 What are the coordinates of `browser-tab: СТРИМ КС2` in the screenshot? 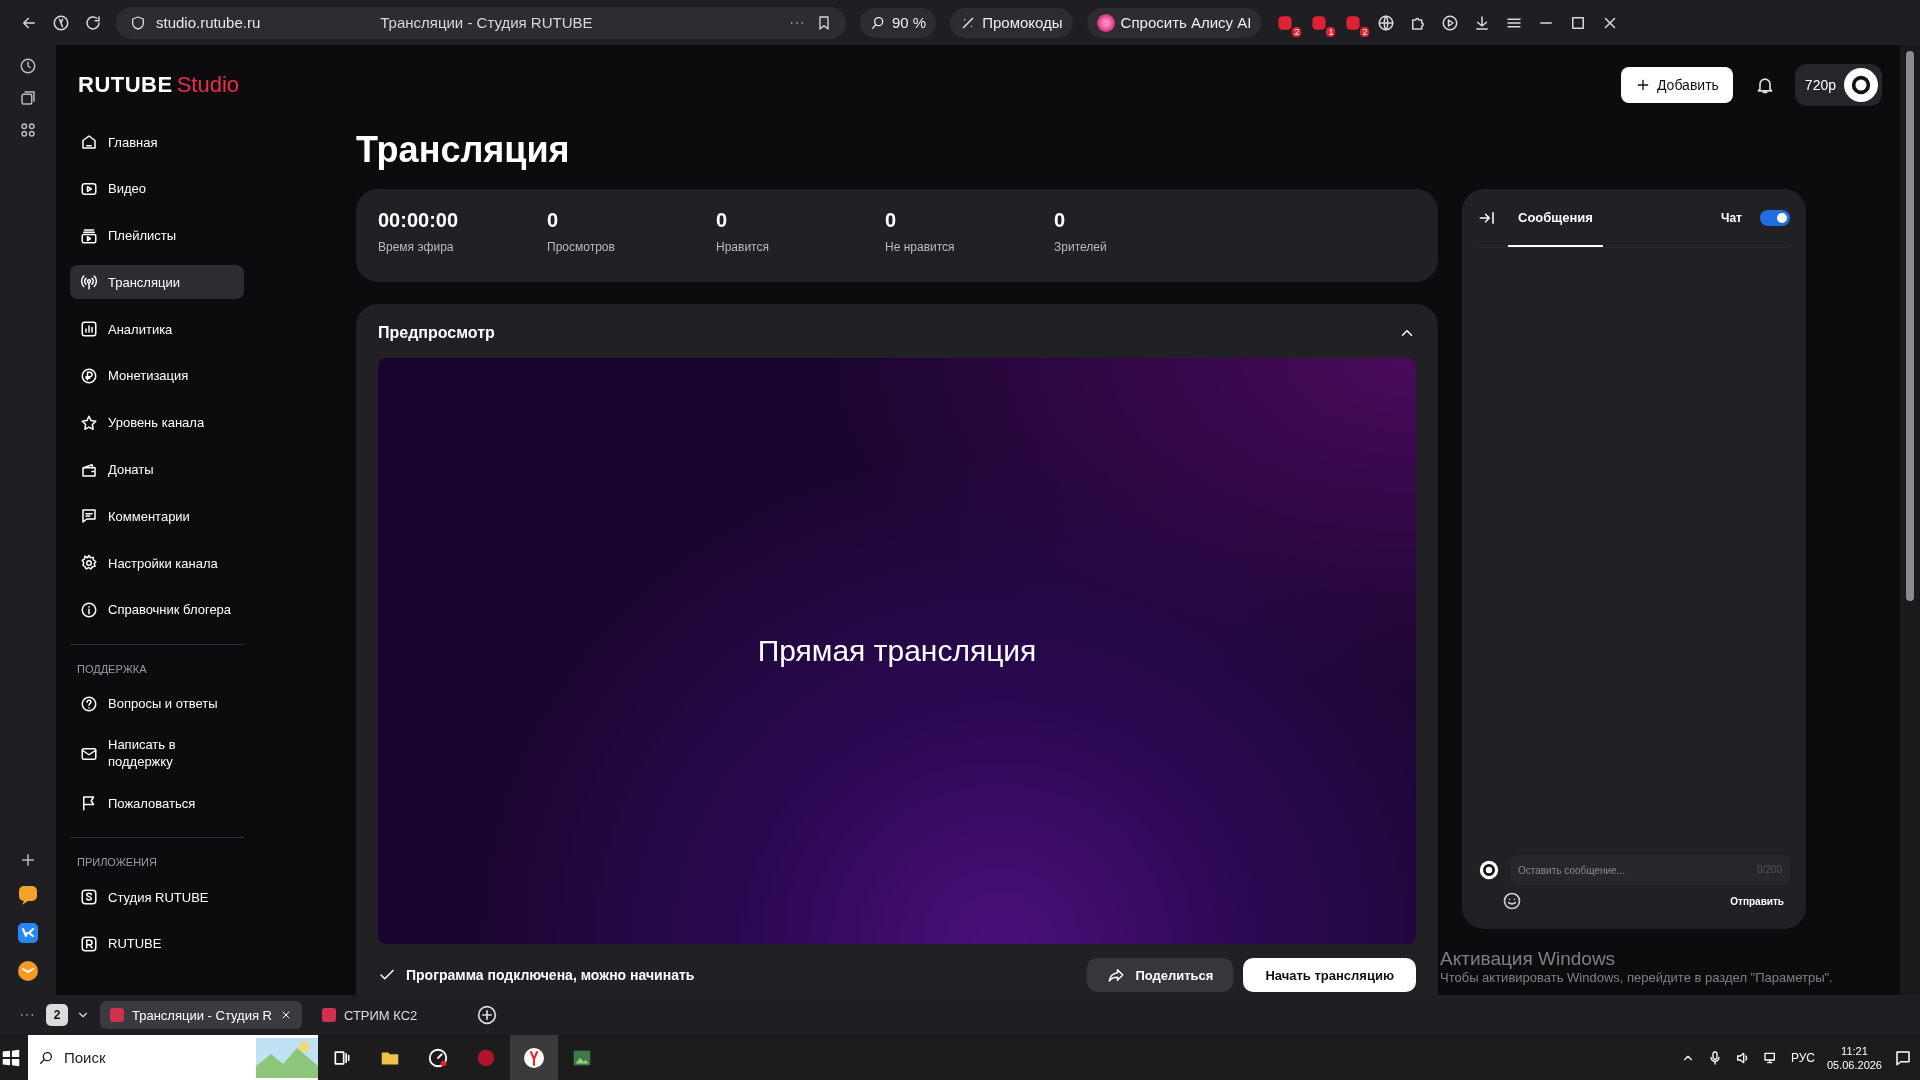 It's located at (389, 1015).